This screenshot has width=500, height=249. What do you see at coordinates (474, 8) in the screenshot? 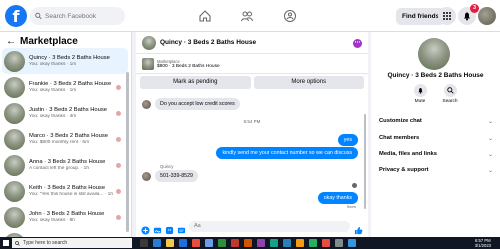
I see `notification-badge: 3` at bounding box center [474, 8].